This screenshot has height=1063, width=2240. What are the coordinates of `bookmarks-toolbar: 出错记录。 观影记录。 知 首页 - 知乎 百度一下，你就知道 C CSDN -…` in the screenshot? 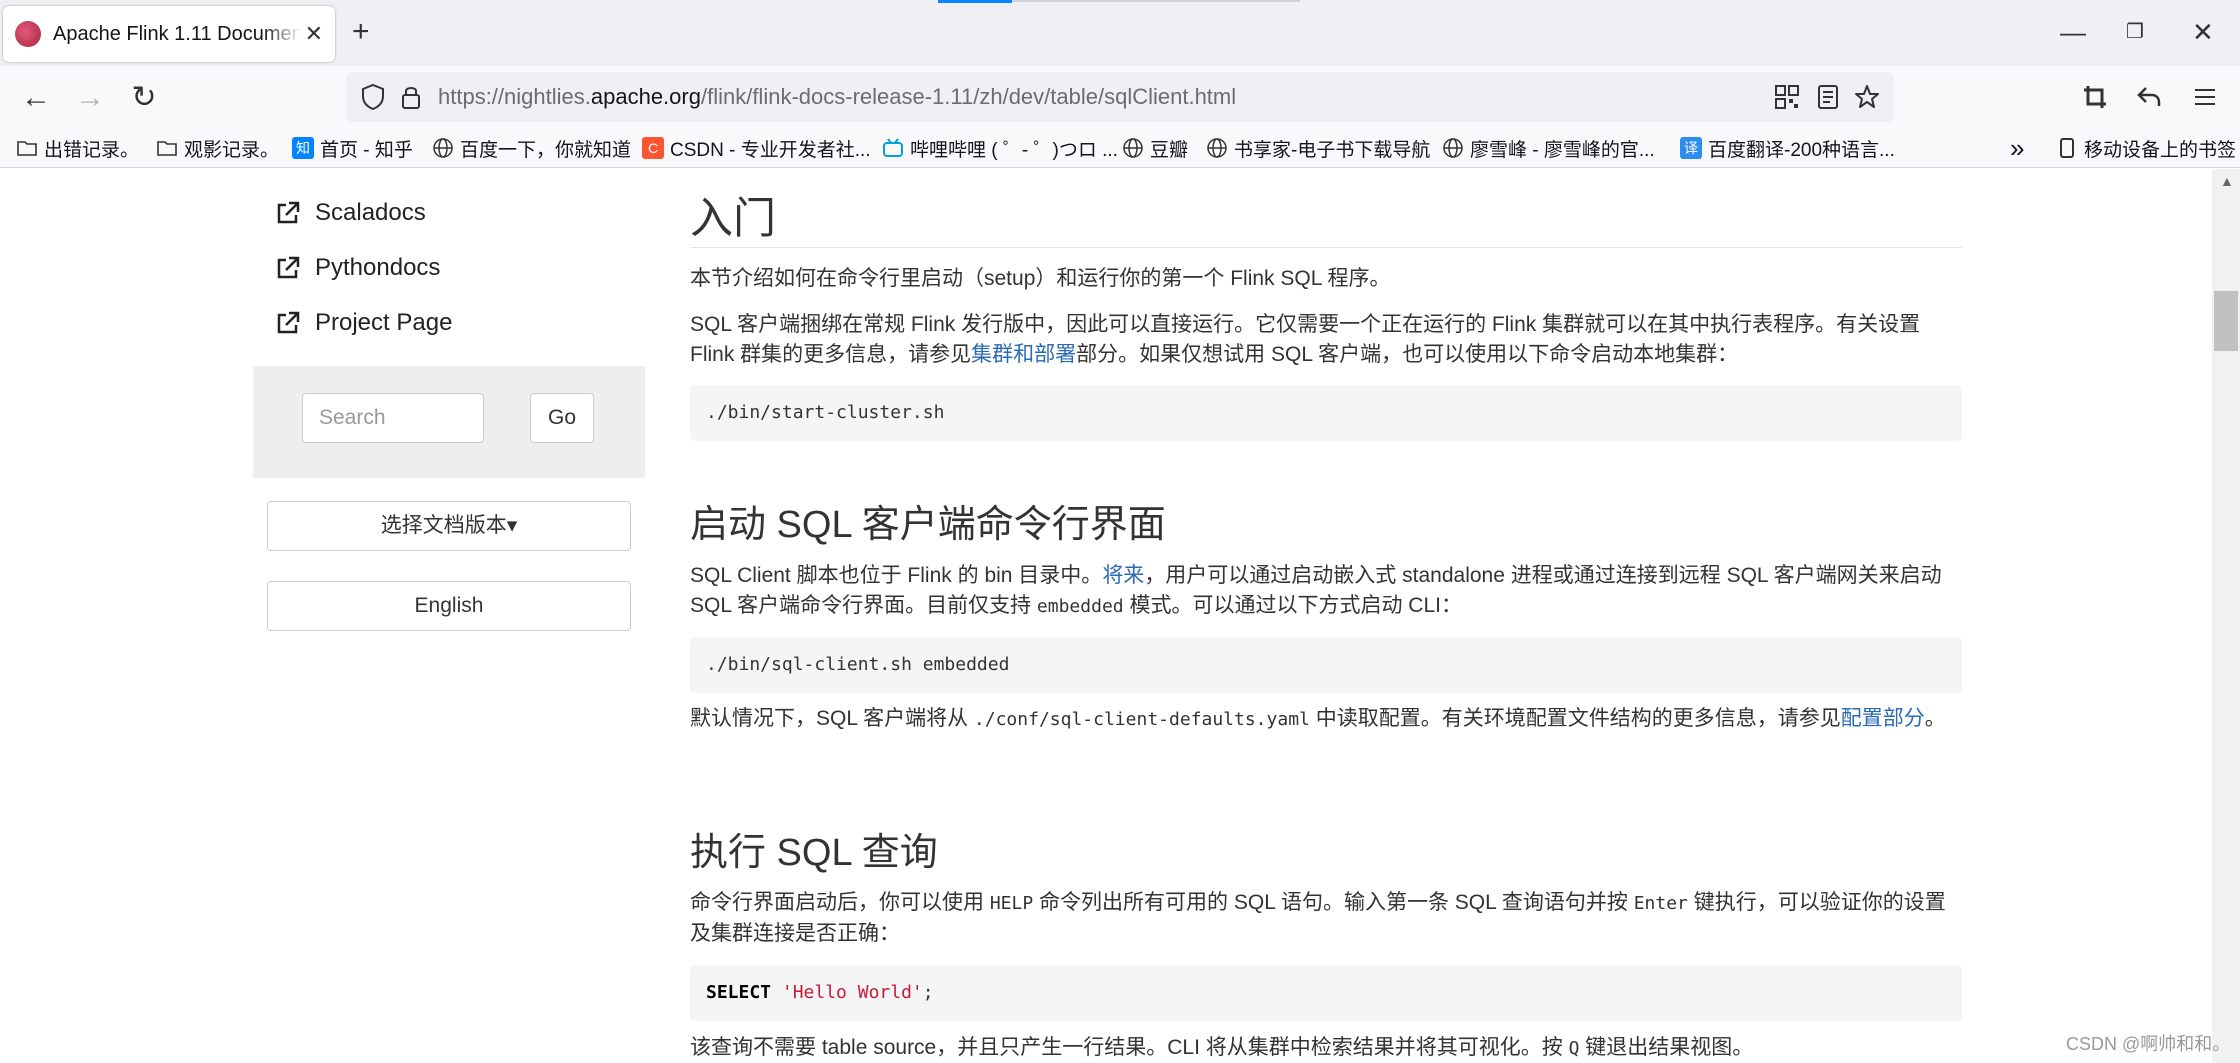 It's located at (1120, 148).